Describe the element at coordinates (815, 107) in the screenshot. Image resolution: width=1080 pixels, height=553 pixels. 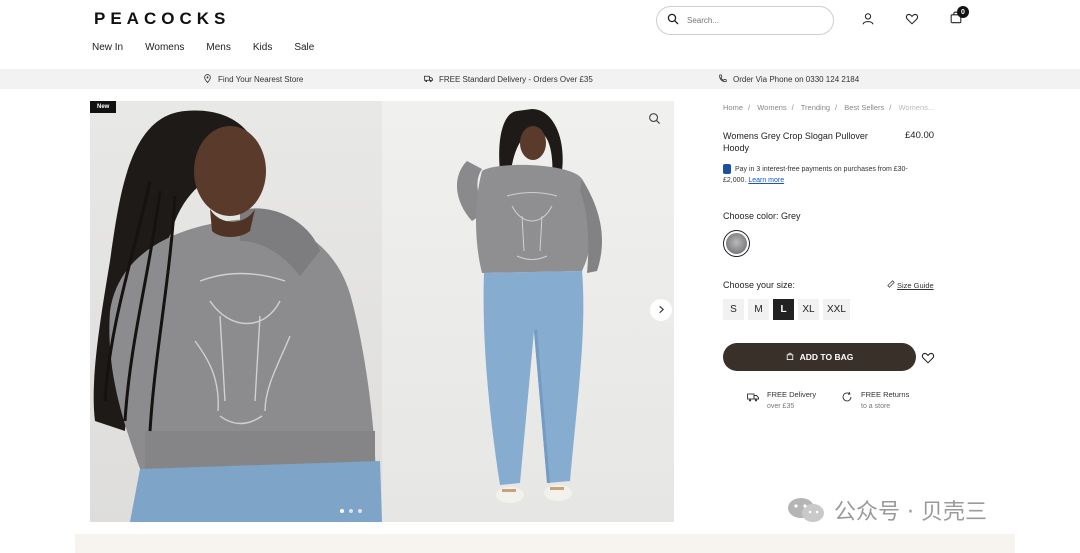
I see `breadcrumb-trending: Trending` at that location.